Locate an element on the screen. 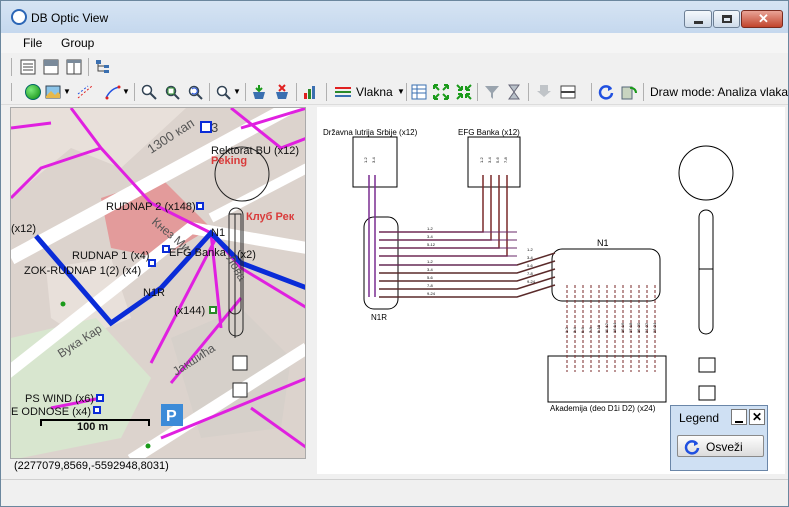 Image resolution: width=789 pixels, height=507 pixels. scale-label: 100 m is located at coordinates (92, 427).